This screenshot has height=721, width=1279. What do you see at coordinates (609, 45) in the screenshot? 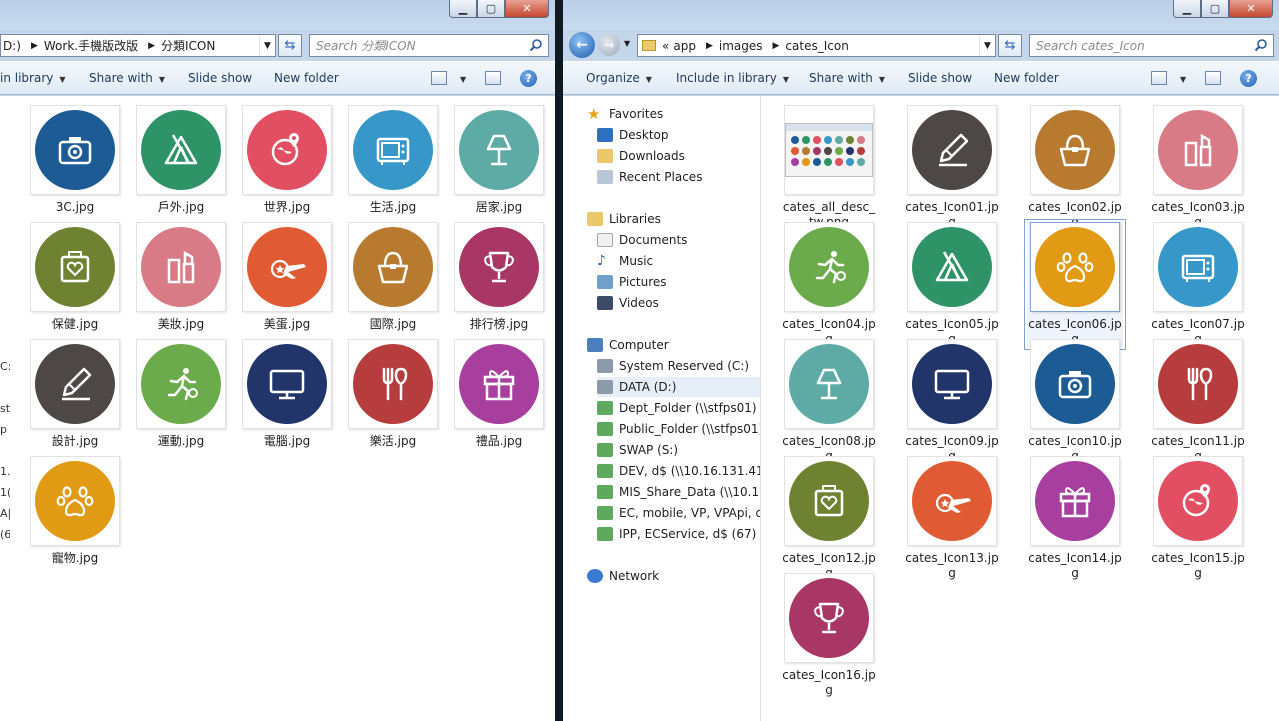
I see `forward-button: →` at bounding box center [609, 45].